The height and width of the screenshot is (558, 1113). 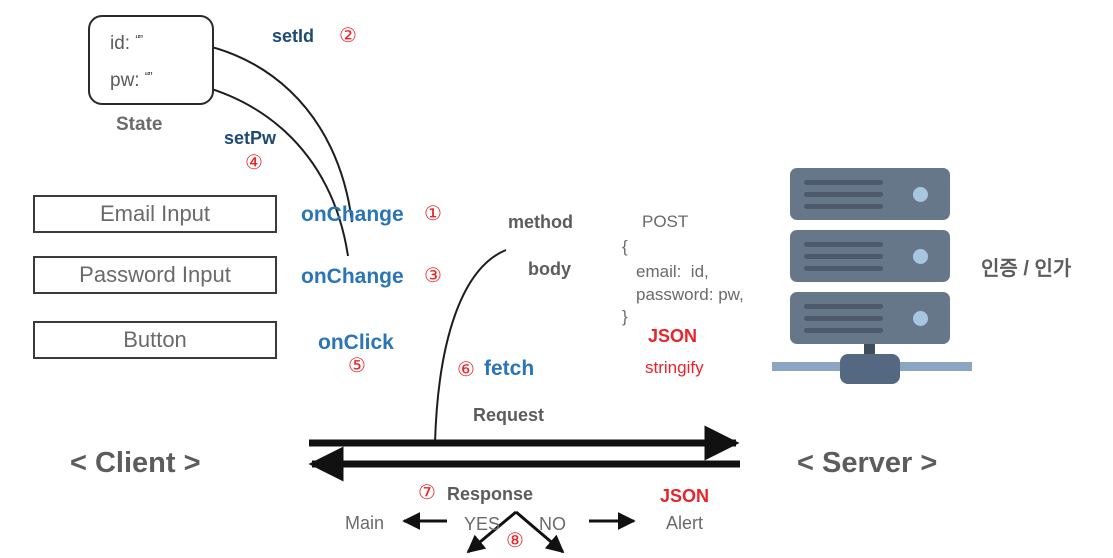 What do you see at coordinates (625, 316) in the screenshot?
I see `body-brace-close: }` at bounding box center [625, 316].